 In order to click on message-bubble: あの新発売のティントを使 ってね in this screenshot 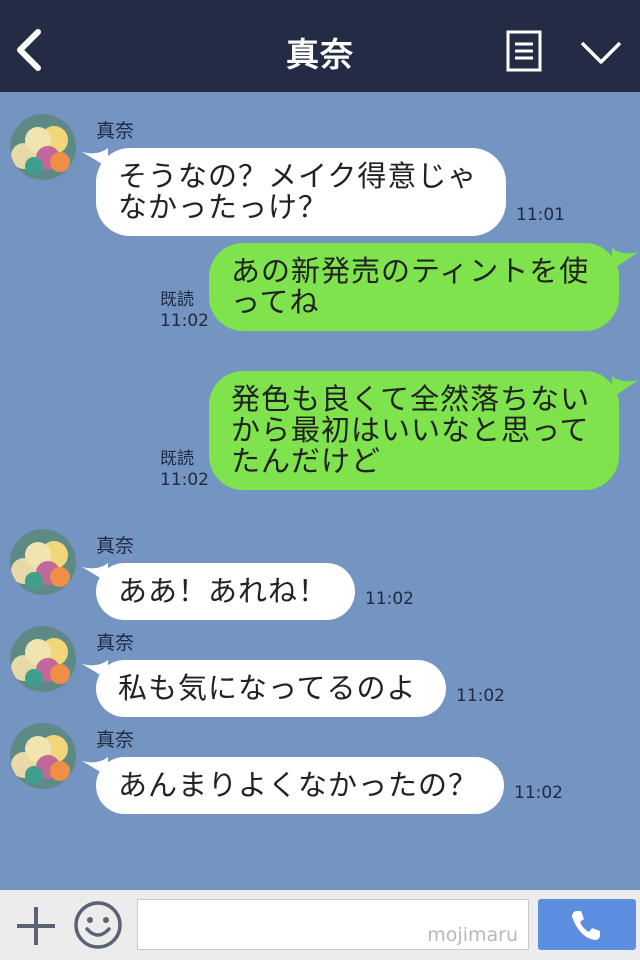, I will do `click(414, 287)`.